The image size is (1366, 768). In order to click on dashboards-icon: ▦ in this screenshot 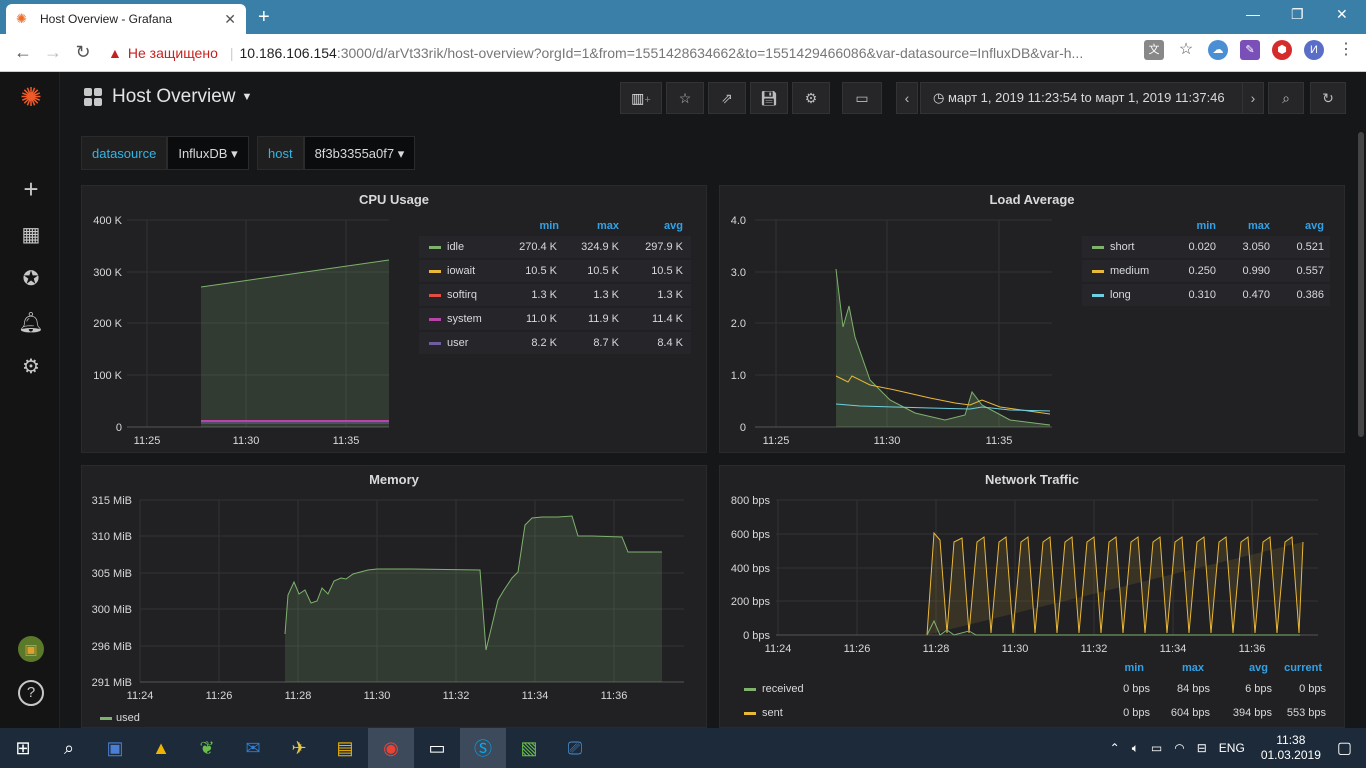, I will do `click(31, 235)`.